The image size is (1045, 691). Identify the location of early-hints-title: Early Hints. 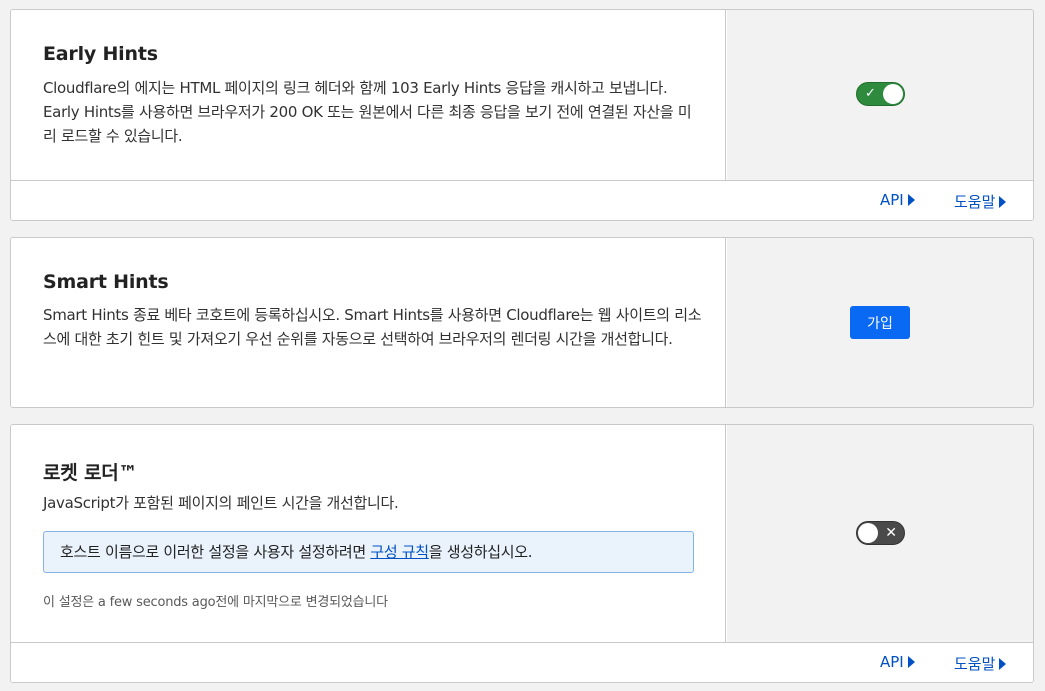
(100, 54).